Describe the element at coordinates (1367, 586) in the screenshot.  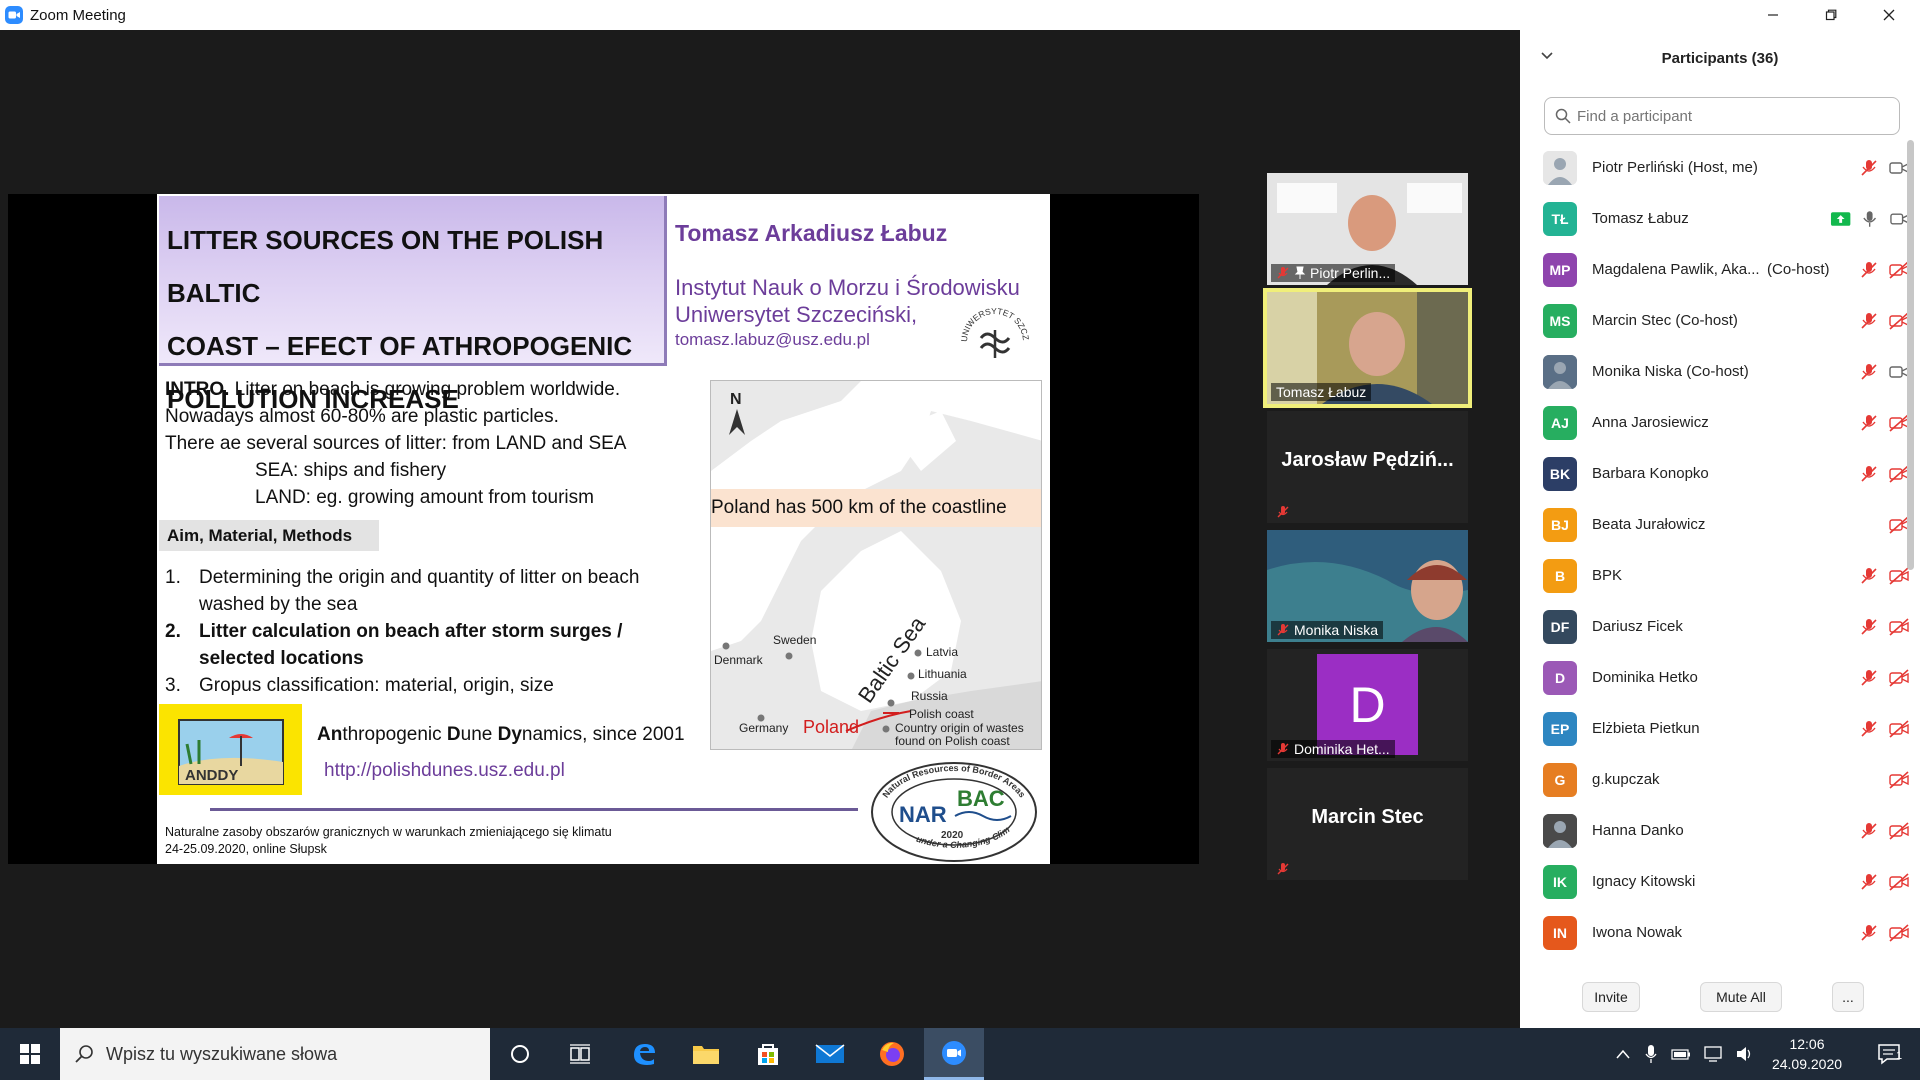
I see `video-tile-monika: Monika Niska` at that location.